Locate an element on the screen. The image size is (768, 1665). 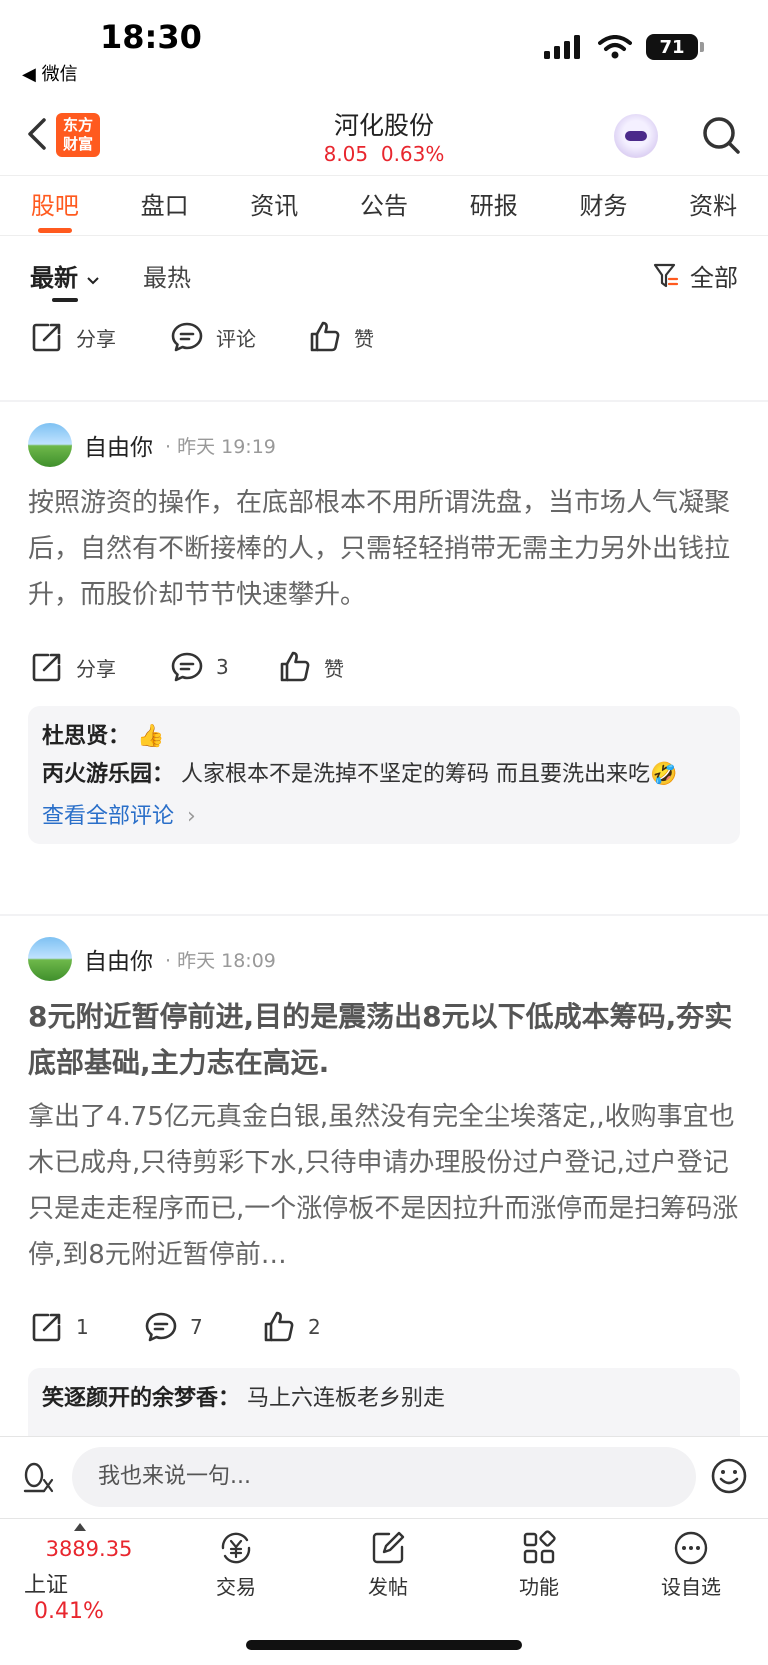
filter-all-button: 全部 is located at coordinates (695, 275).